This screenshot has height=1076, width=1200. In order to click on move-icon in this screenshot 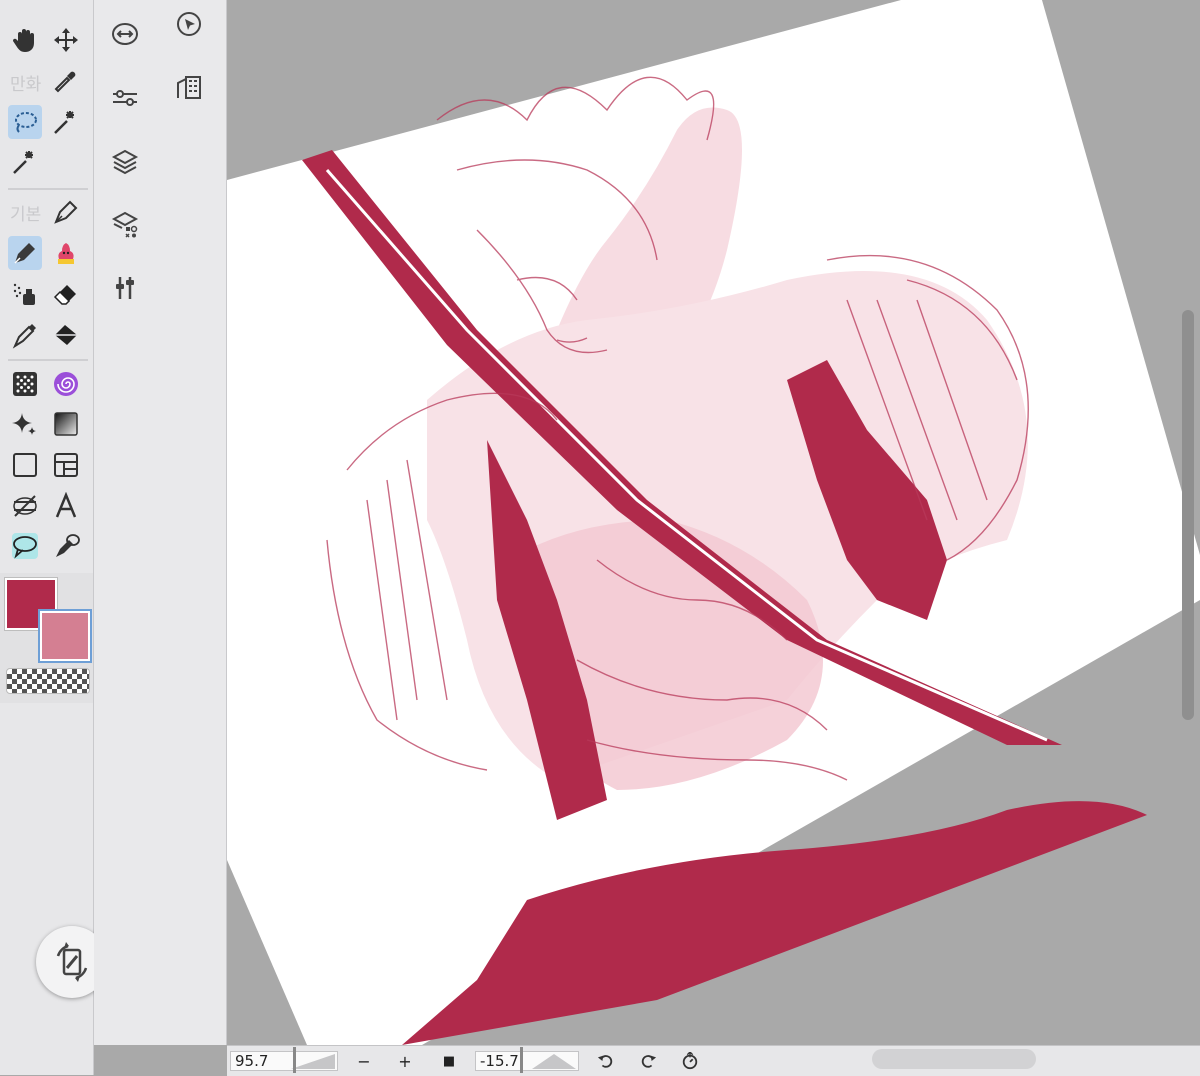, I will do `click(66, 40)`.